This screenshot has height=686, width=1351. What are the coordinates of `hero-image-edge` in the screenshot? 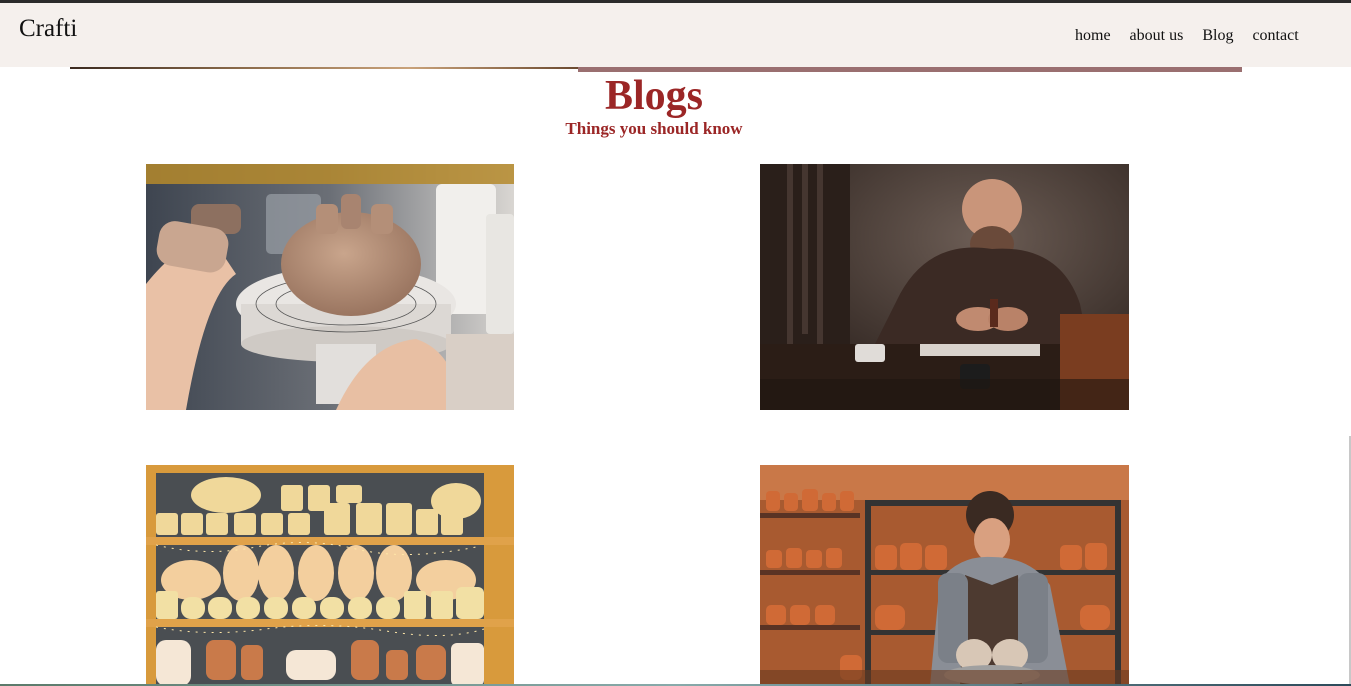 It's located at (324, 68).